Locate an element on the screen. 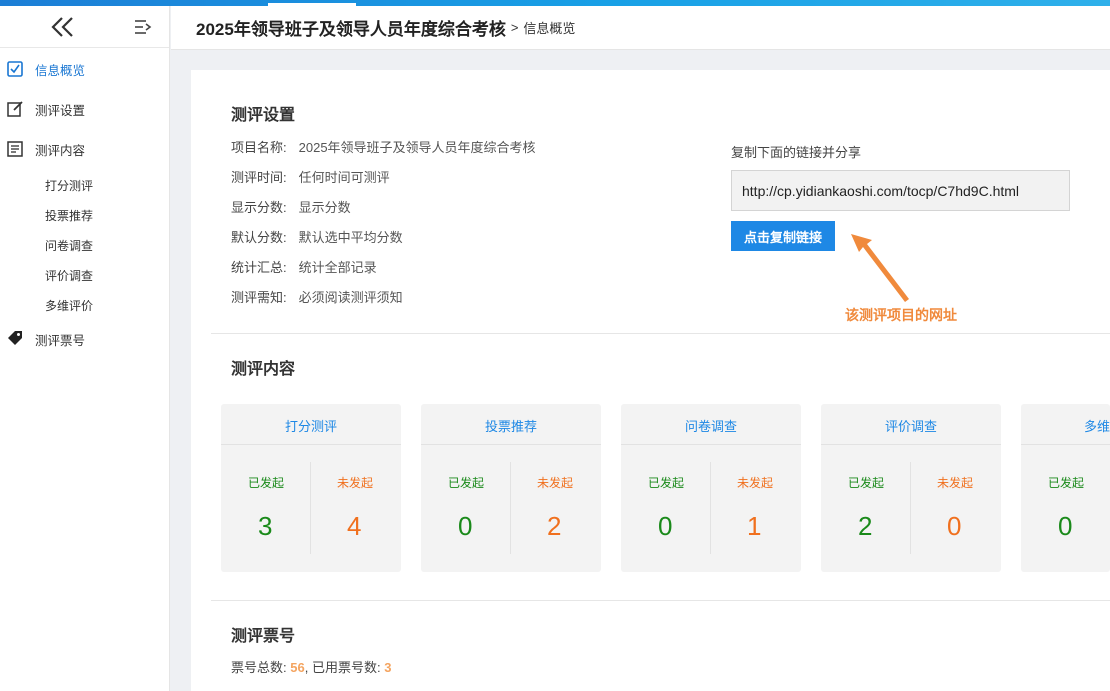  stat-card-evaluation: 评价调查 已发起 未发起 2 0 is located at coordinates (911, 488).